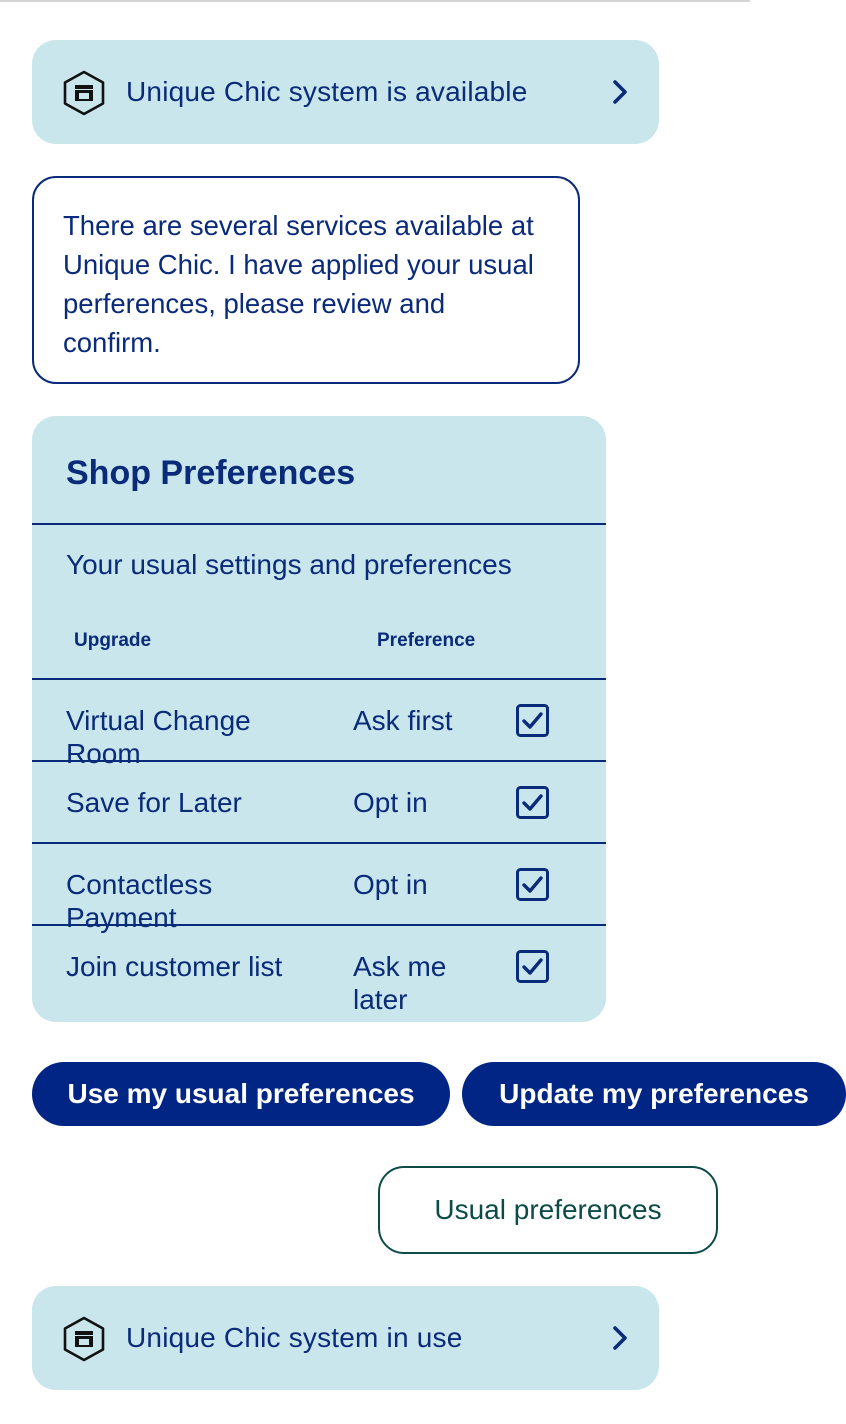 The height and width of the screenshot is (1424, 846). What do you see at coordinates (154, 802) in the screenshot?
I see `upgrade-name: Save for Later` at bounding box center [154, 802].